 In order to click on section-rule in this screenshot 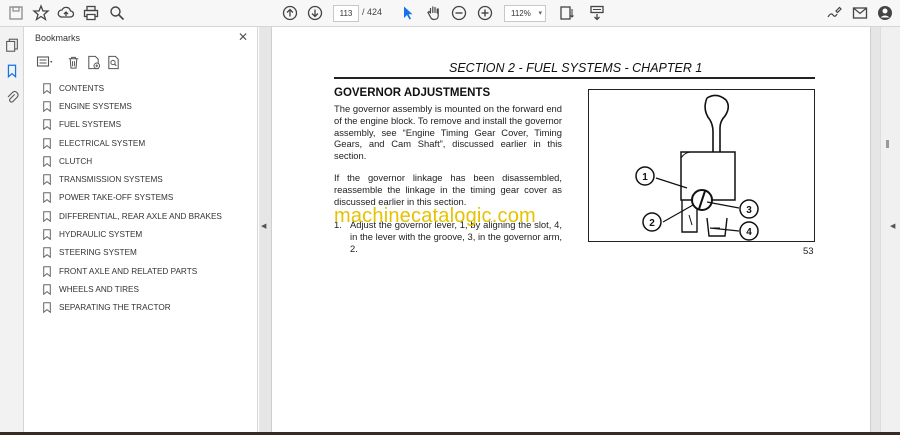, I will do `click(574, 78)`.